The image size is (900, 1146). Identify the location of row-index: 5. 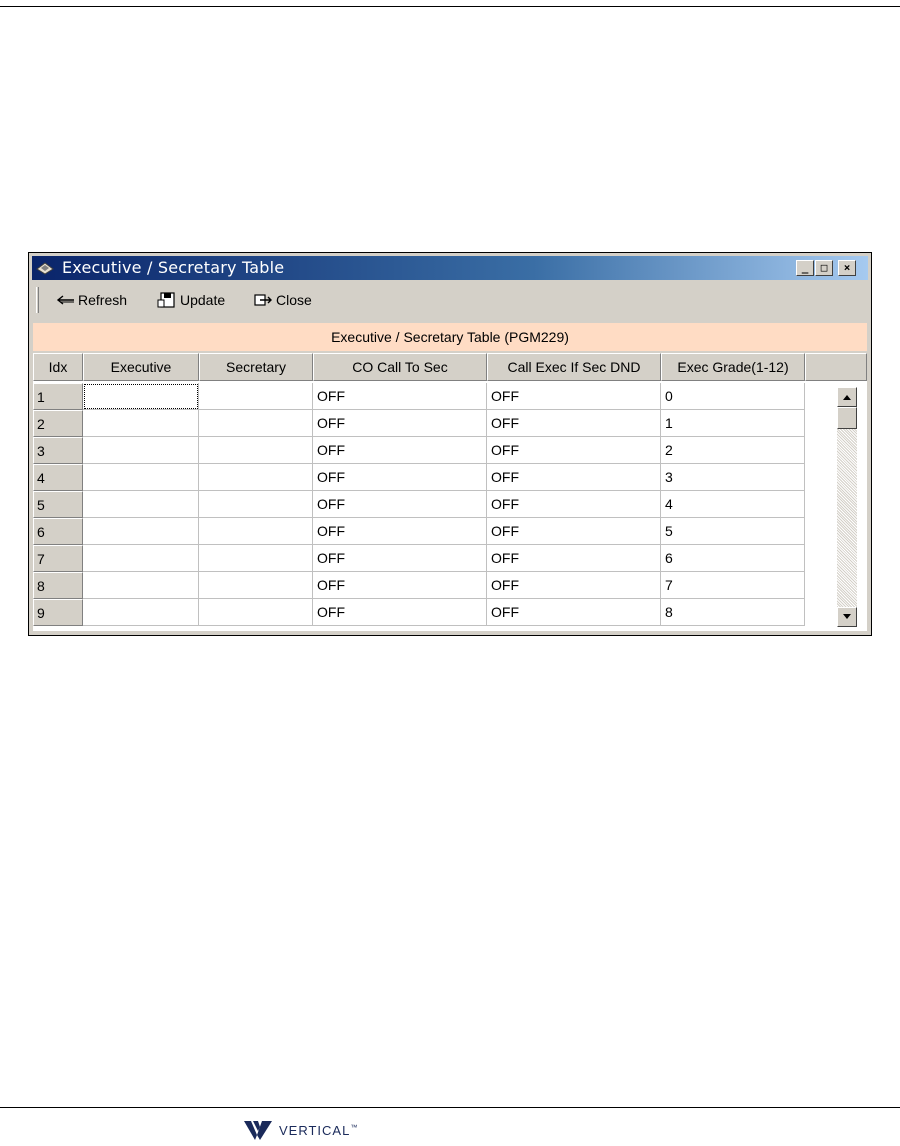
(58, 504).